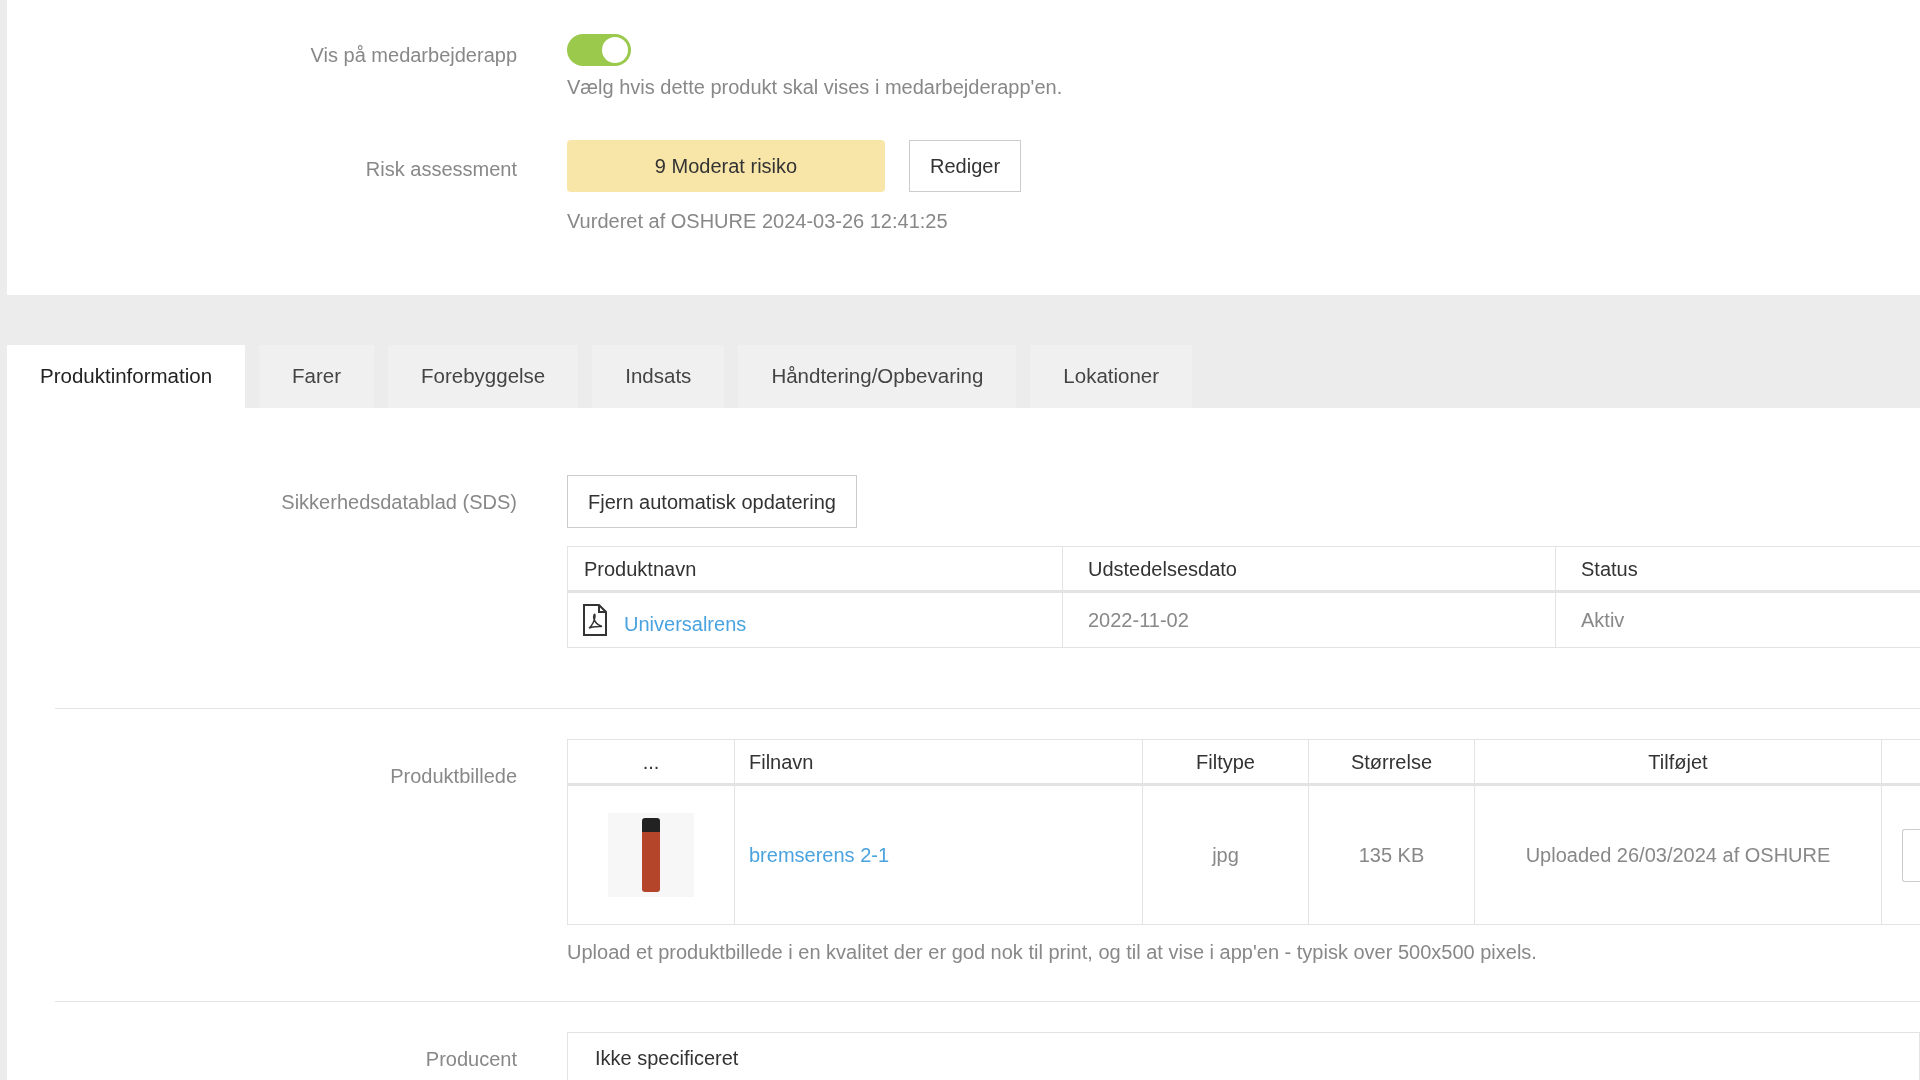  Describe the element at coordinates (599, 50) in the screenshot. I see `toggle-switch` at that location.